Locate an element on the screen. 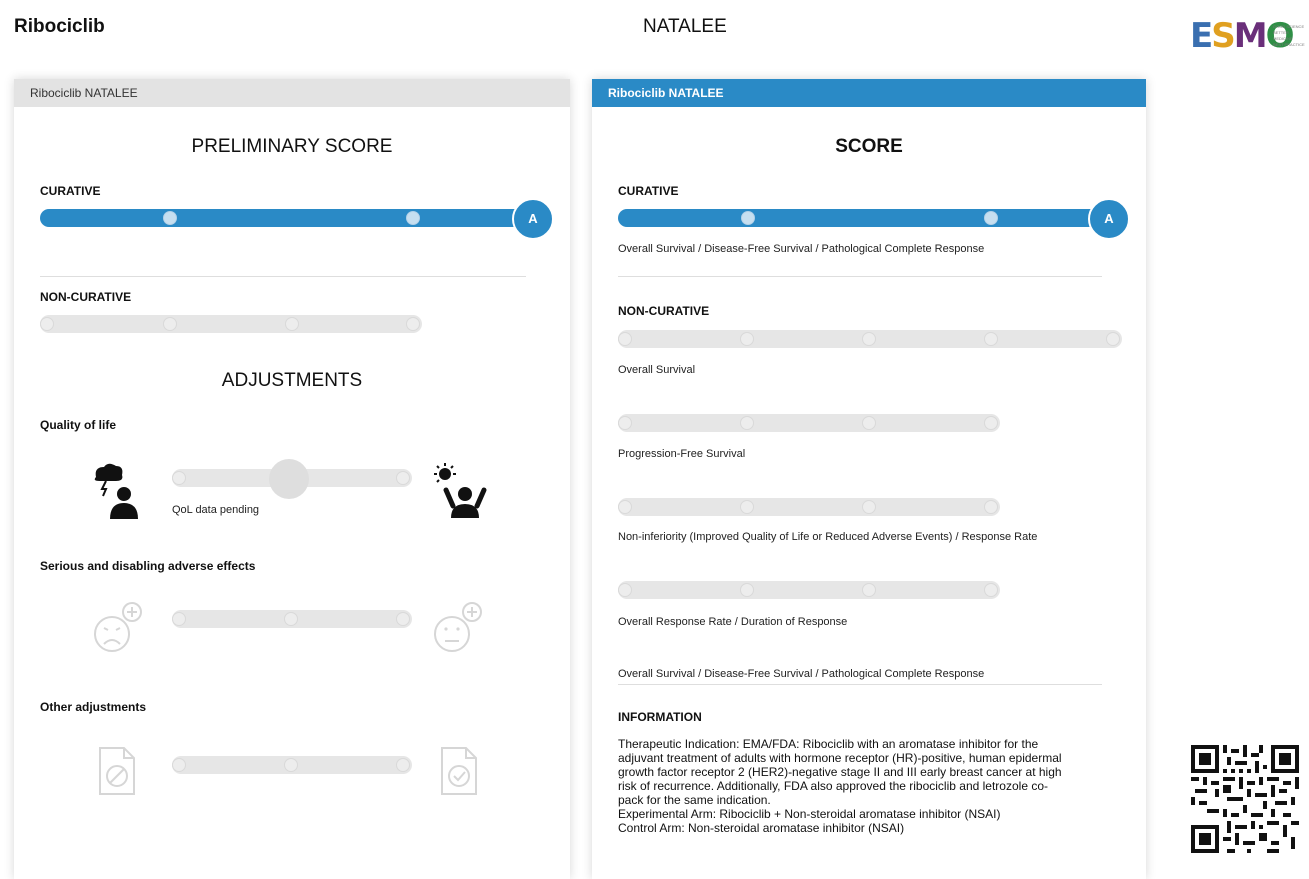  sad-face-plus-icon is located at coordinates (118, 627).